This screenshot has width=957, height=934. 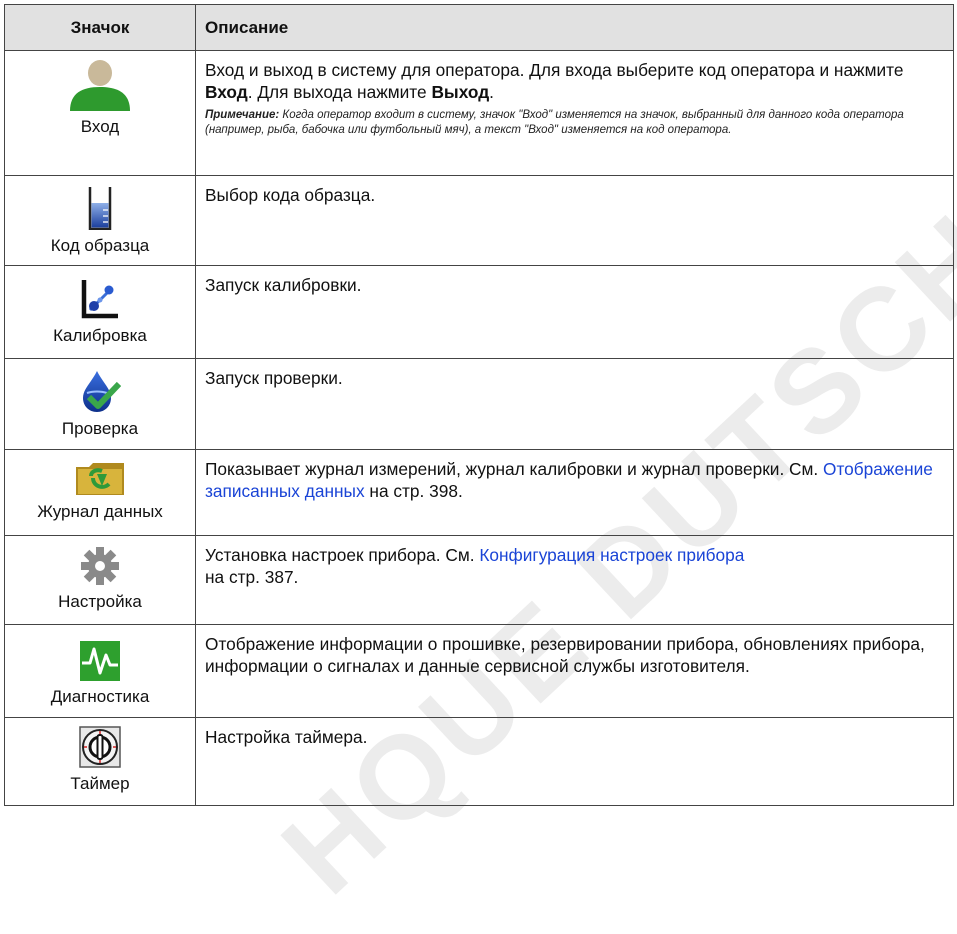 What do you see at coordinates (283, 285) in the screenshot?
I see `description-text: Запуск калибровки.` at bounding box center [283, 285].